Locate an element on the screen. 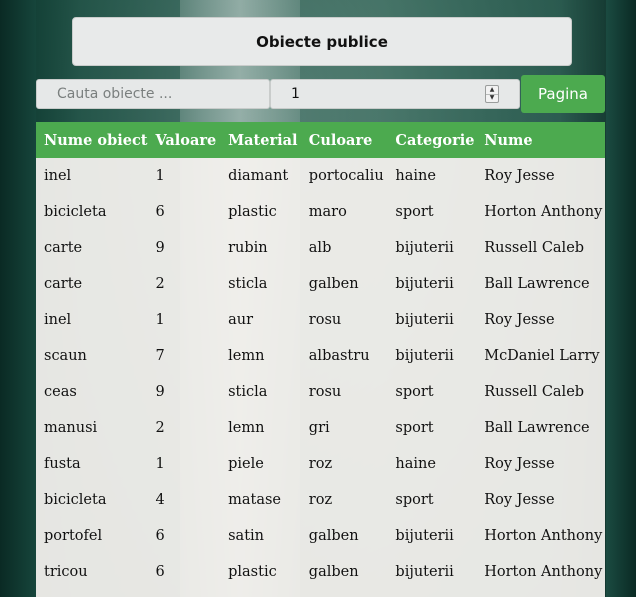 Image resolution: width=636 pixels, height=597 pixels. column-header-value: Valoare is located at coordinates (186, 140).